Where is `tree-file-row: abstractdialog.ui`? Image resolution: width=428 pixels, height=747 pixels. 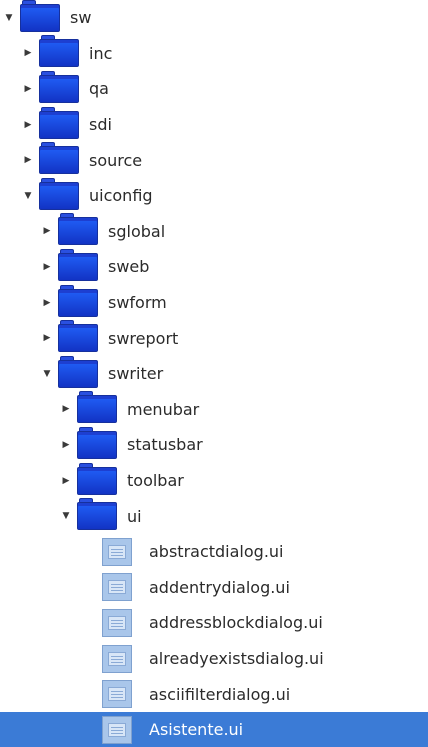 tree-file-row: abstractdialog.ui is located at coordinates (214, 552).